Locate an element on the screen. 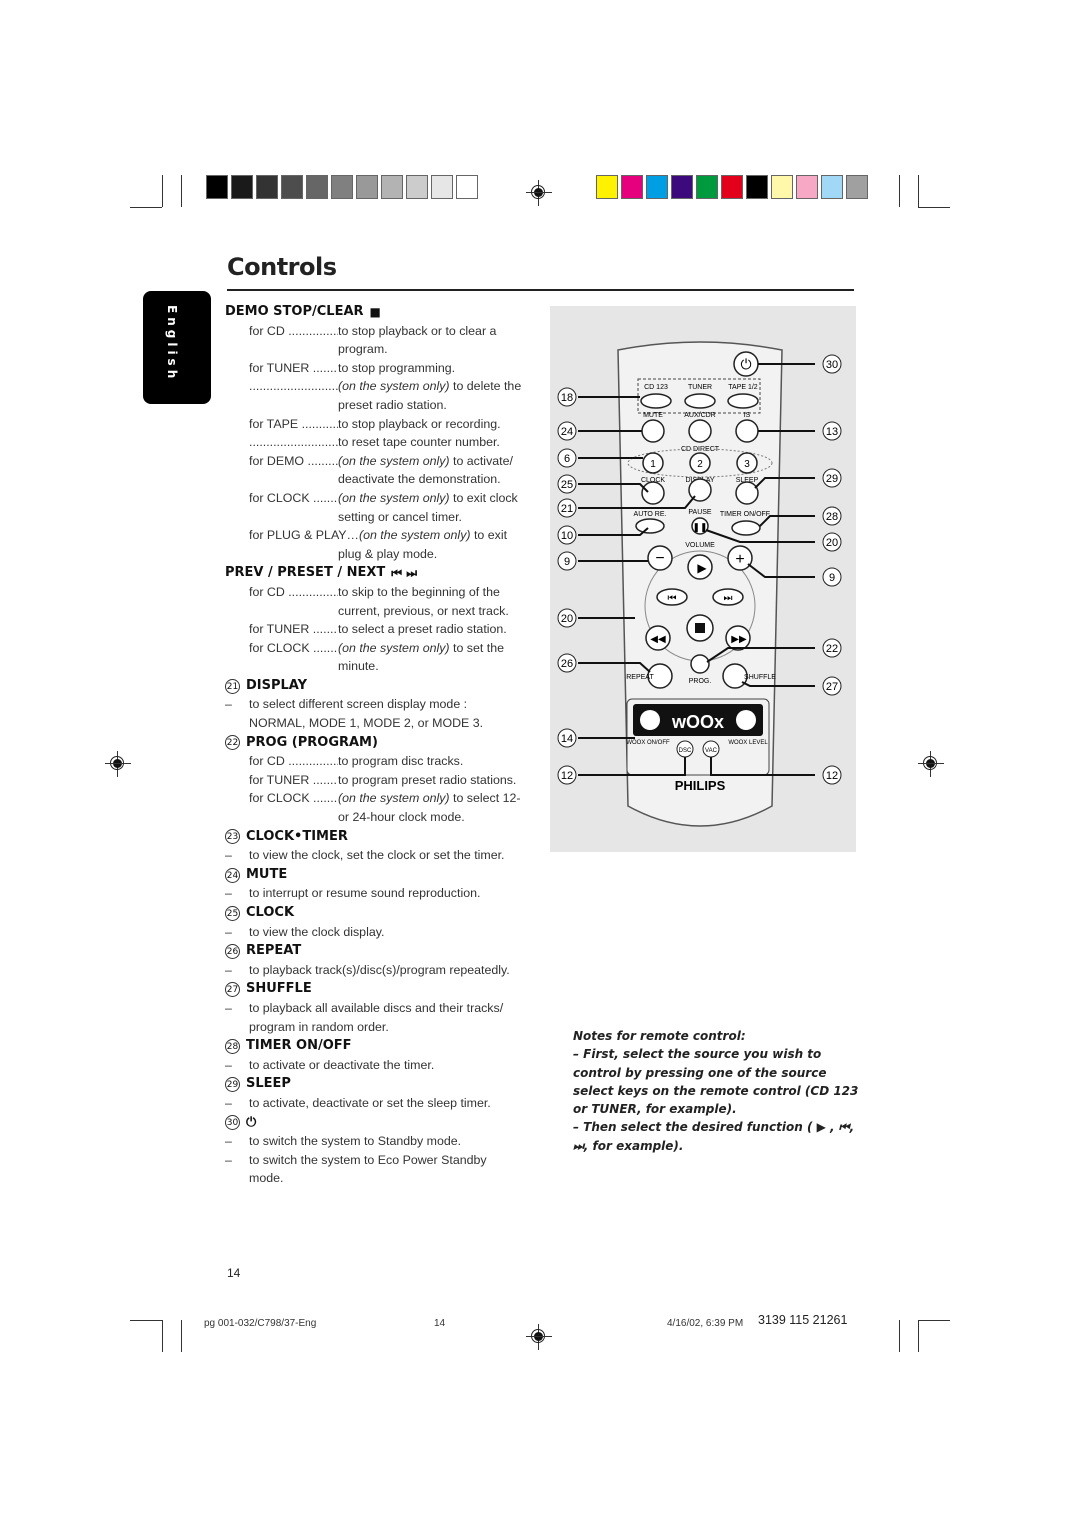  row-value: (on the system only) to select 12- is located at coordinates (429, 798).